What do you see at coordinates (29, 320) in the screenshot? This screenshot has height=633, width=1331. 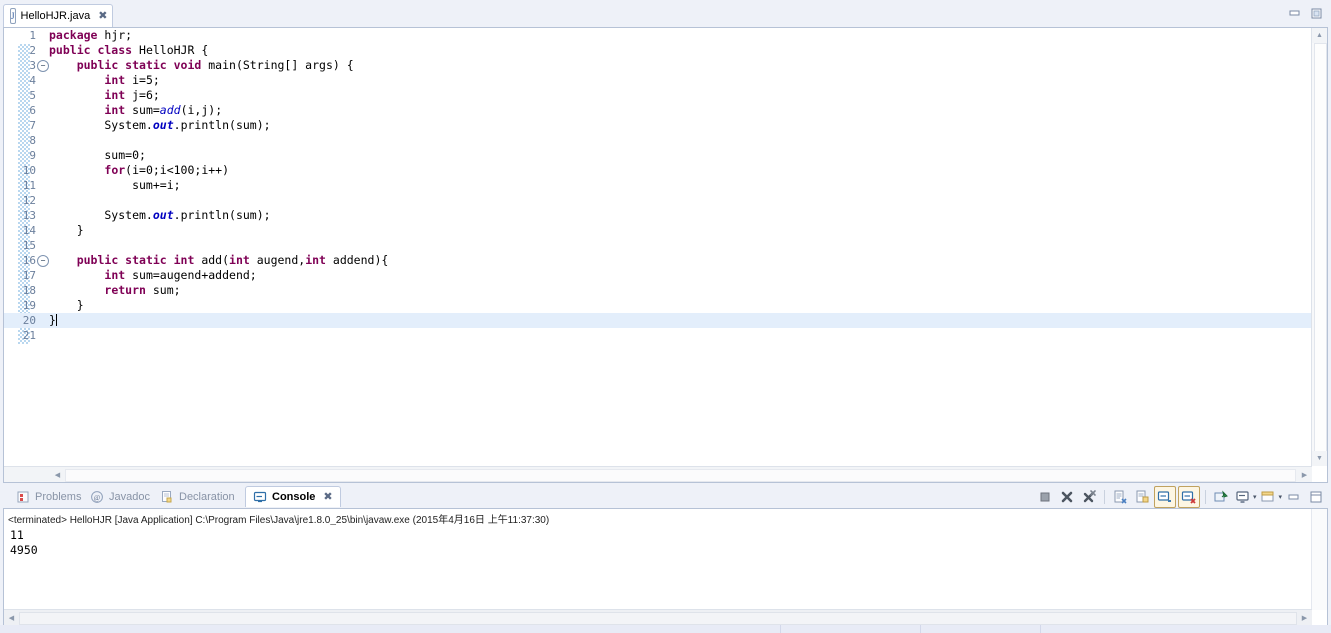 I see `line-number: 20` at bounding box center [29, 320].